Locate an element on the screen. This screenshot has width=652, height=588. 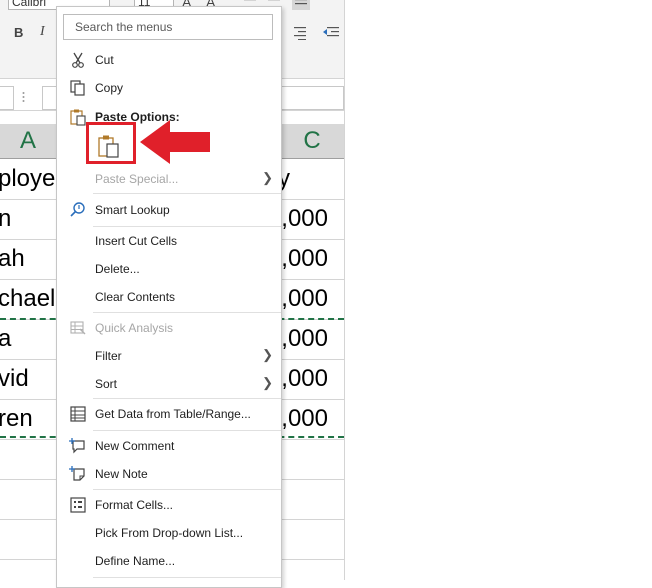
paste-highlight-box is located at coordinates (111, 143).